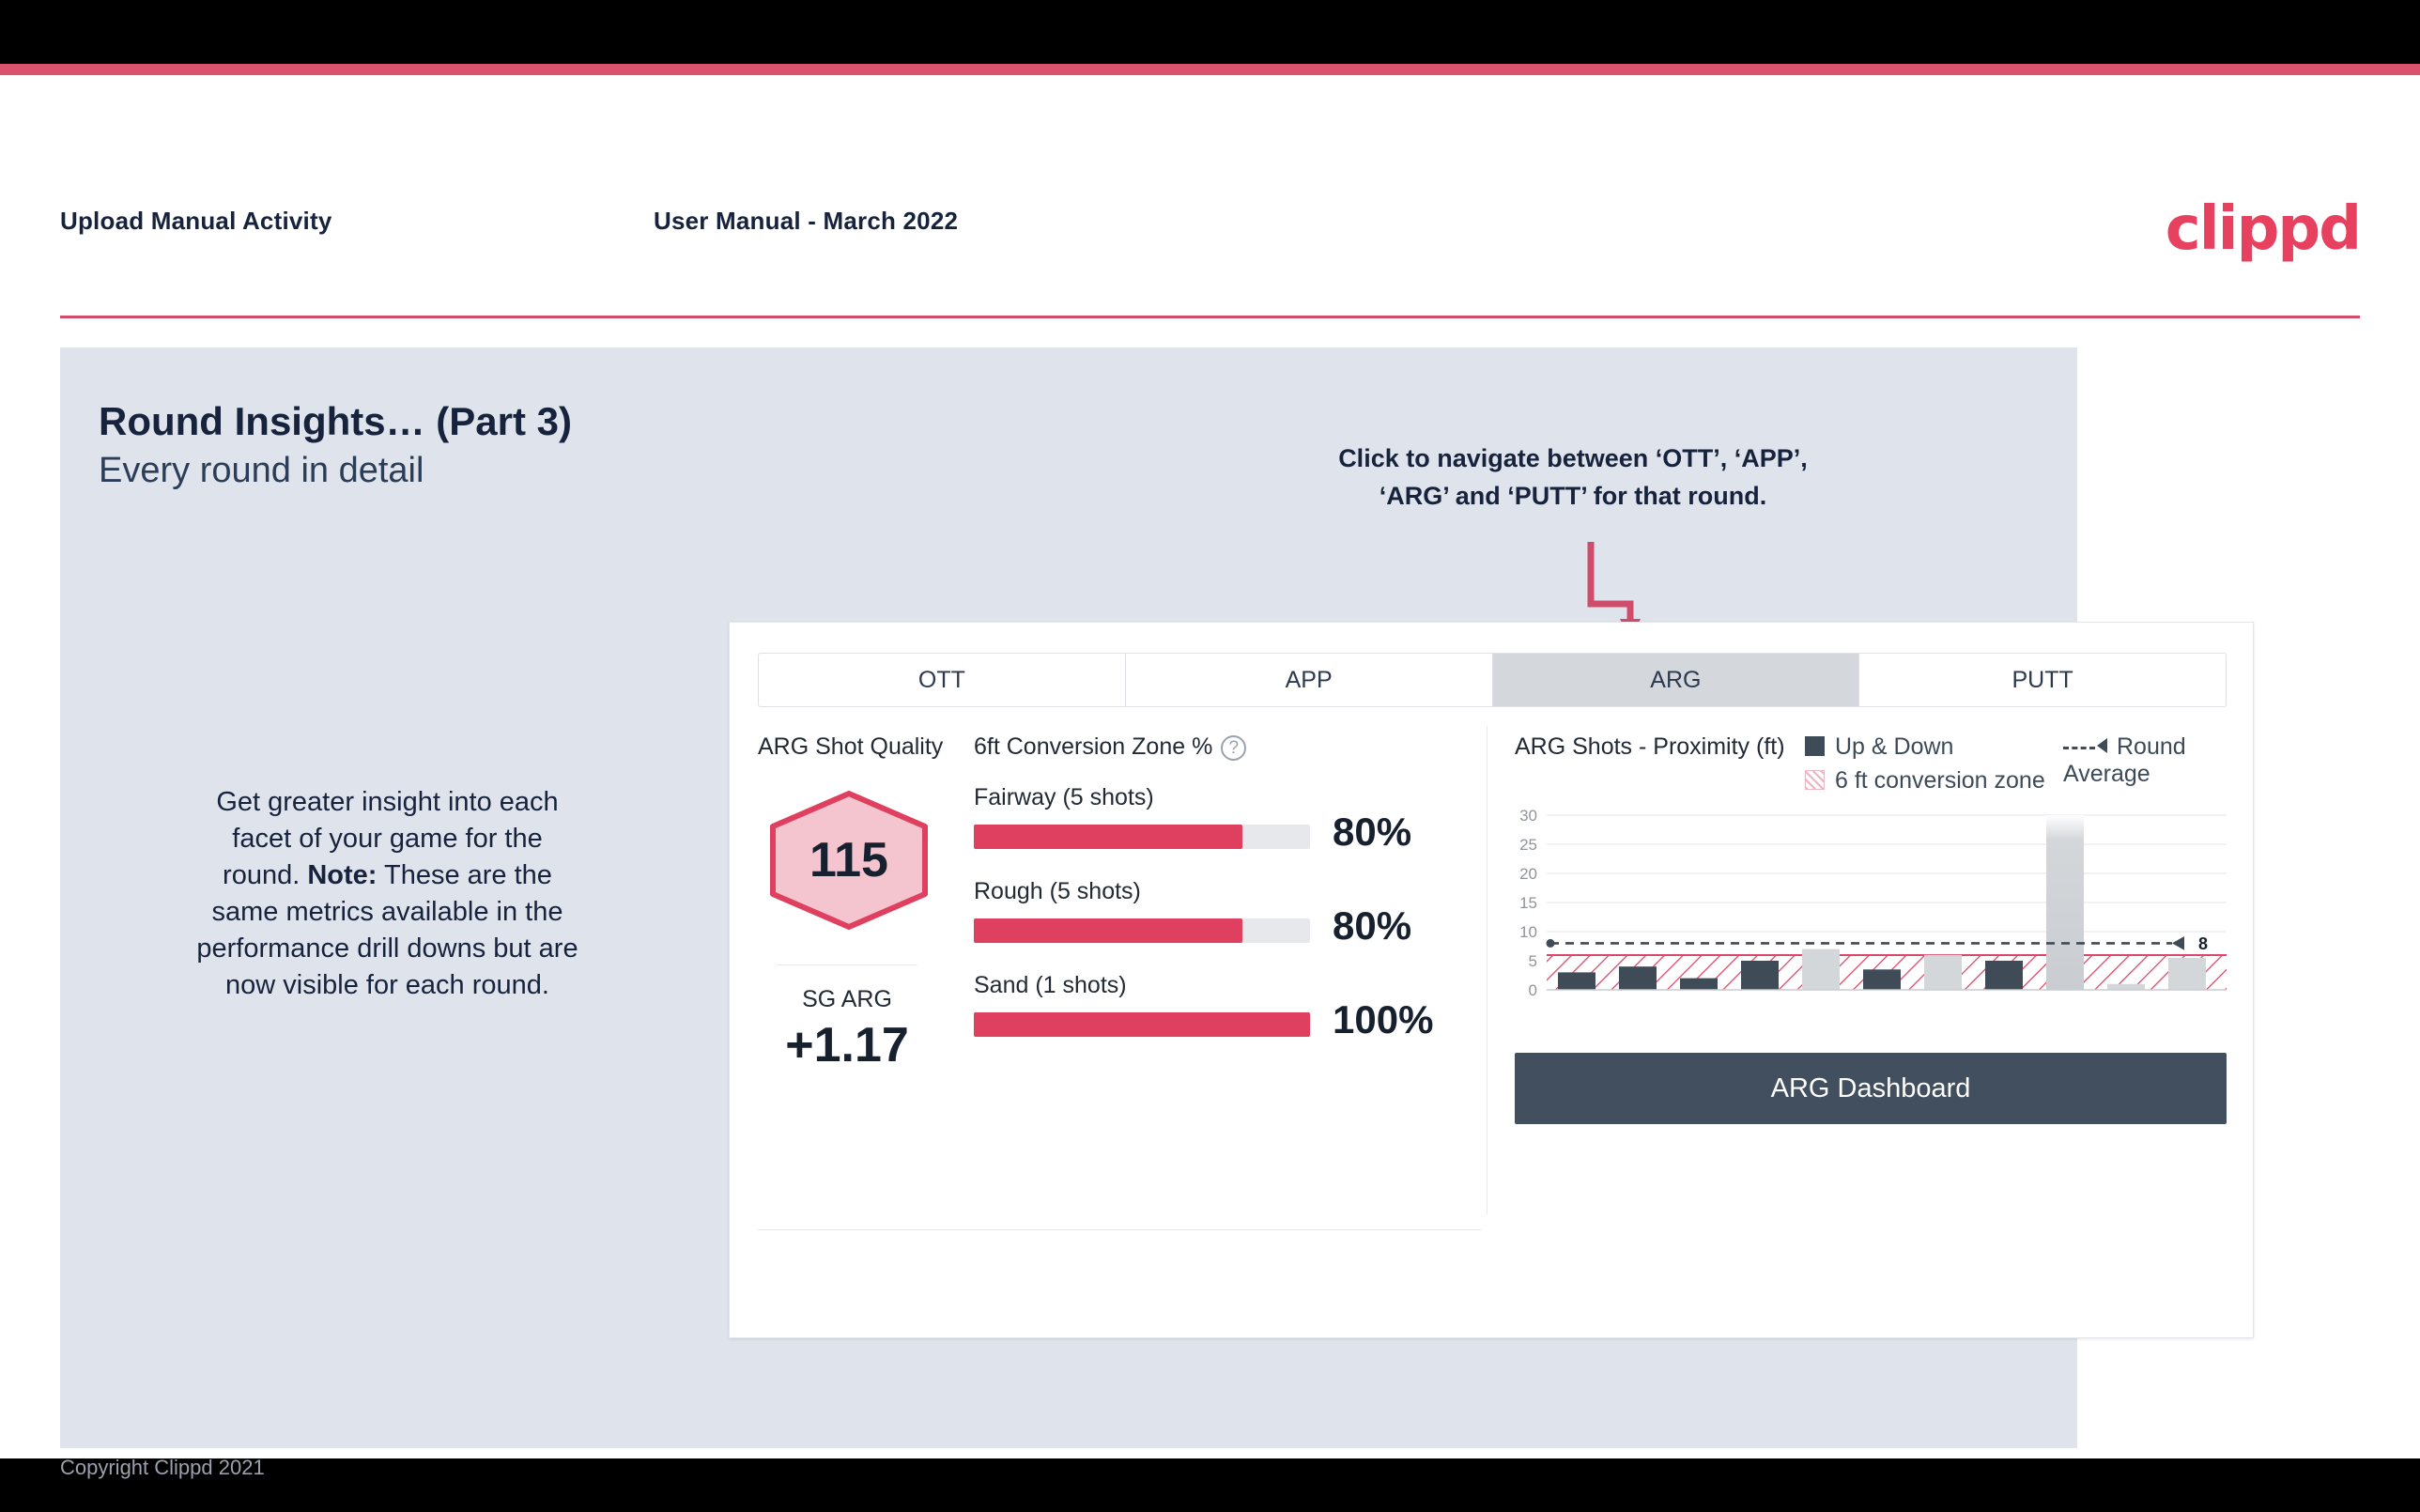  I want to click on svg-text: 25, so click(1528, 845).